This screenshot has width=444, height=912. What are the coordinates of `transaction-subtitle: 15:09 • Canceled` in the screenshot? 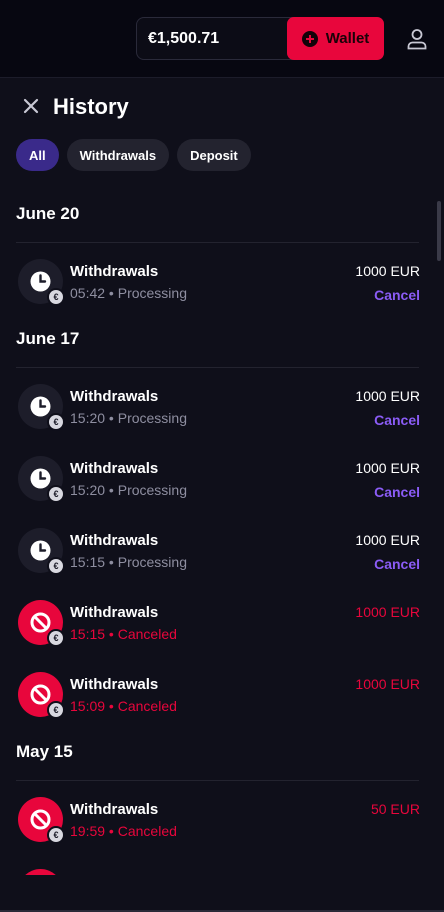 It's located at (123, 706).